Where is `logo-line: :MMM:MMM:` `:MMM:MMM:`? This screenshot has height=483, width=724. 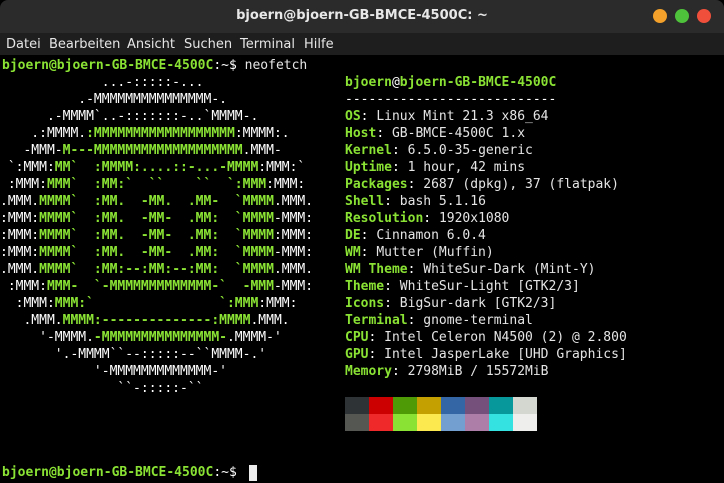
logo-line: :MMM:MMM:` `:MMM:MMM: is located at coordinates (149, 303).